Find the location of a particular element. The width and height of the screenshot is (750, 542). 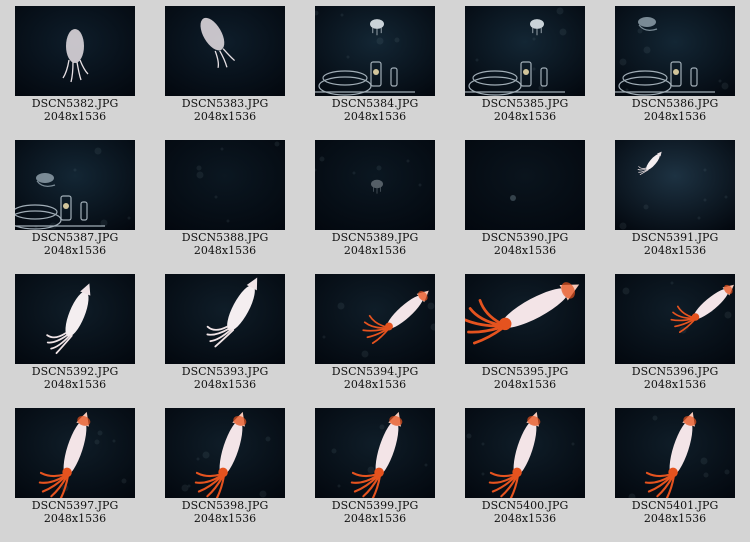

thumbnail-item: DSCN5391.JPG 2048x1536 is located at coordinates (675, 200).